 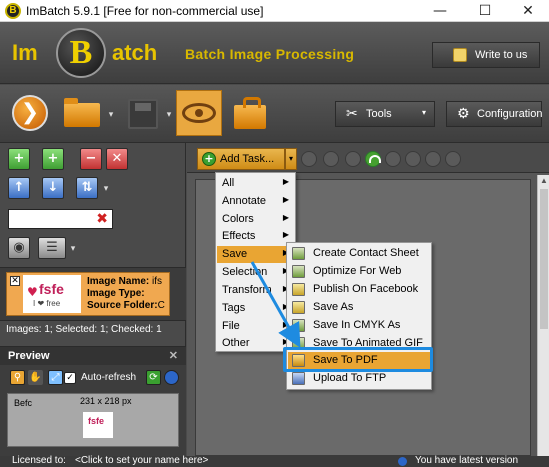 I want to click on sort-button: ⇅, so click(x=87, y=188).